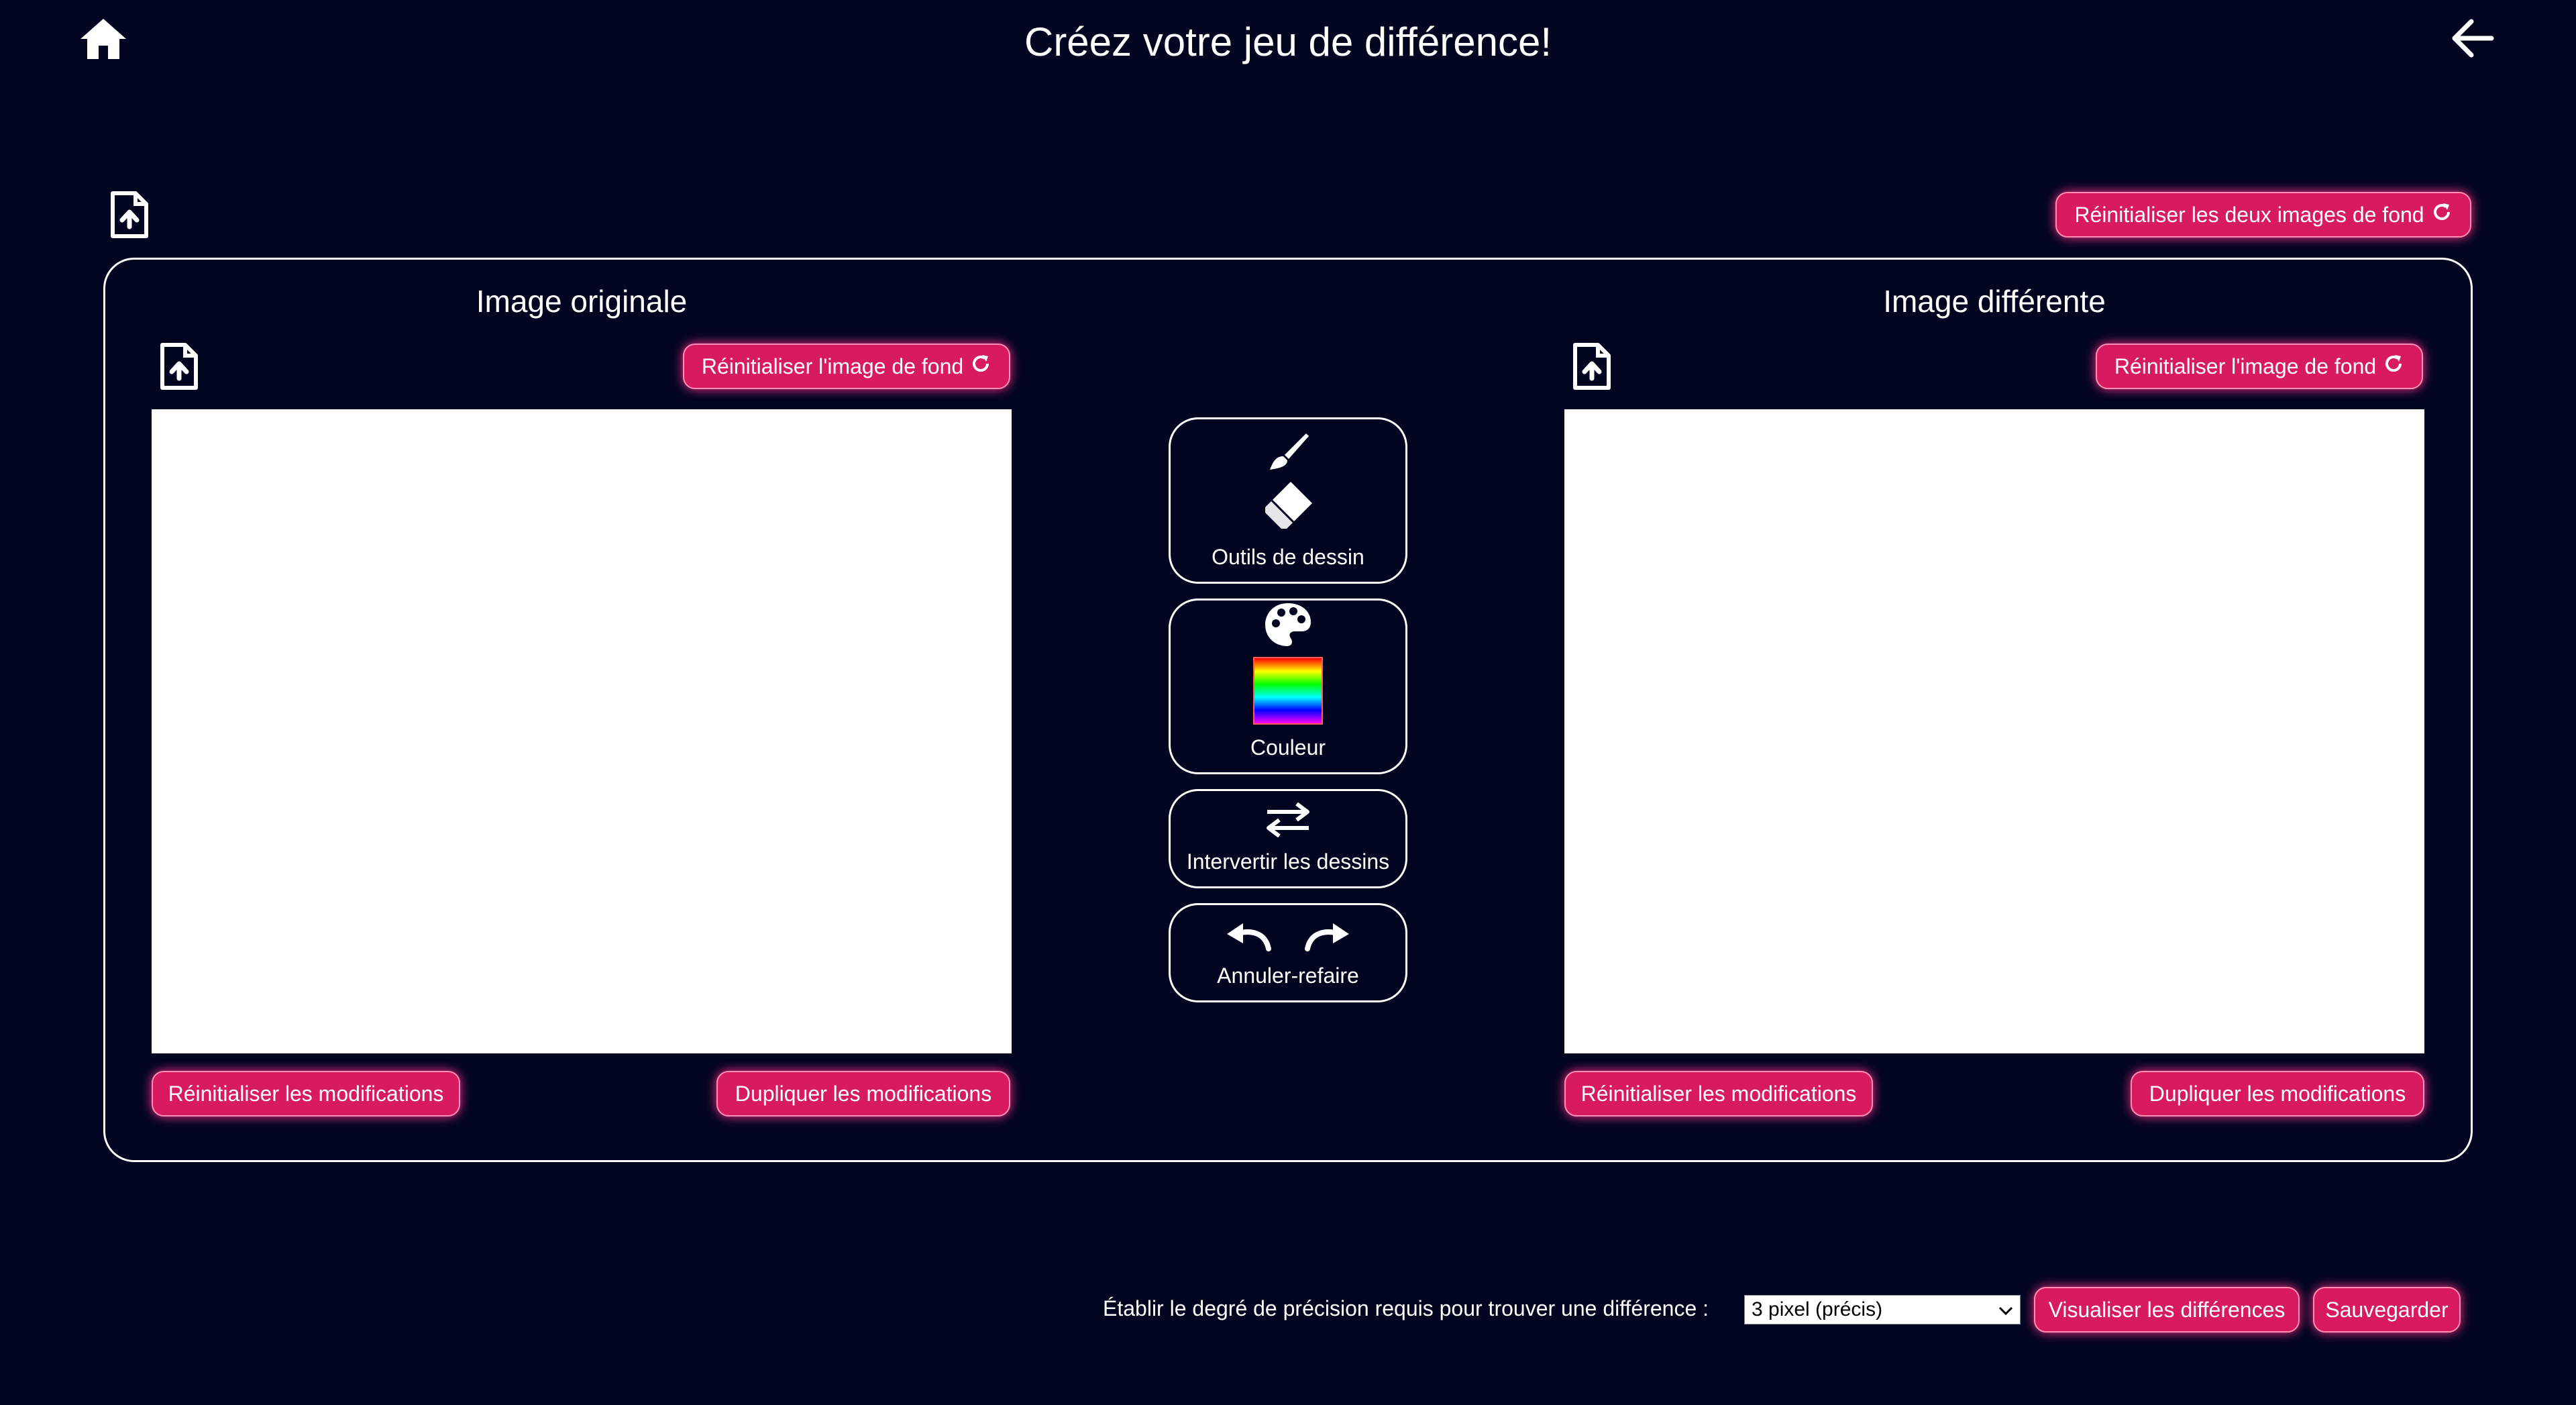 The height and width of the screenshot is (1405, 2576). Describe the element at coordinates (1288, 861) in the screenshot. I see `swap-drawings-label: Intervertir les dessins` at that location.